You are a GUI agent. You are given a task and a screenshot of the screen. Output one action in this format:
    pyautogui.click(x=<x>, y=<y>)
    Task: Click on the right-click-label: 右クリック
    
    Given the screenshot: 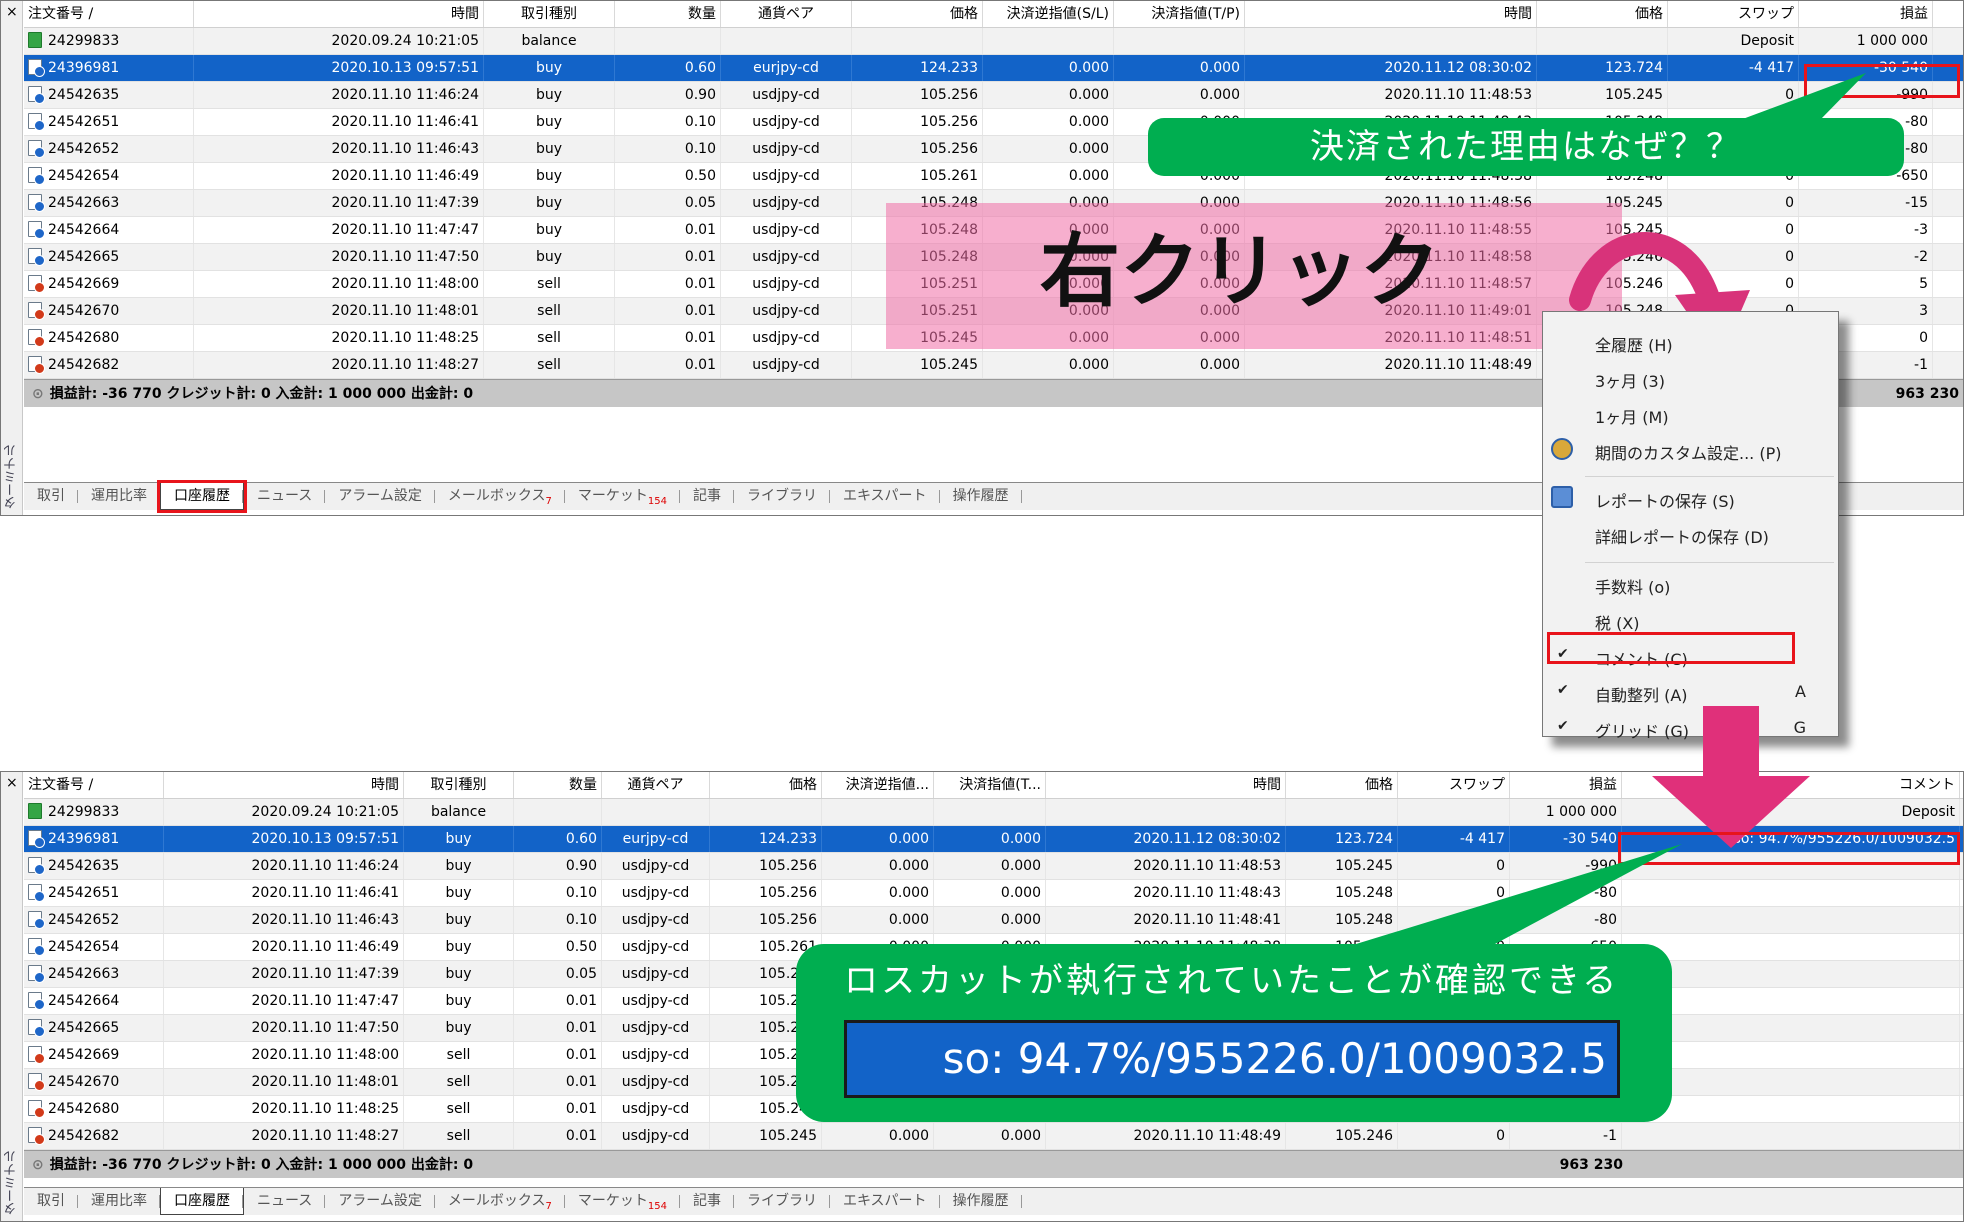 What is the action you would take?
    pyautogui.click(x=1240, y=271)
    